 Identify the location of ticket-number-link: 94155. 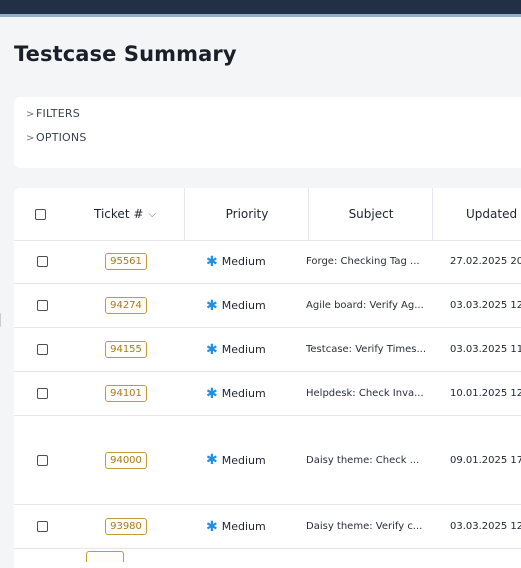
(126, 349).